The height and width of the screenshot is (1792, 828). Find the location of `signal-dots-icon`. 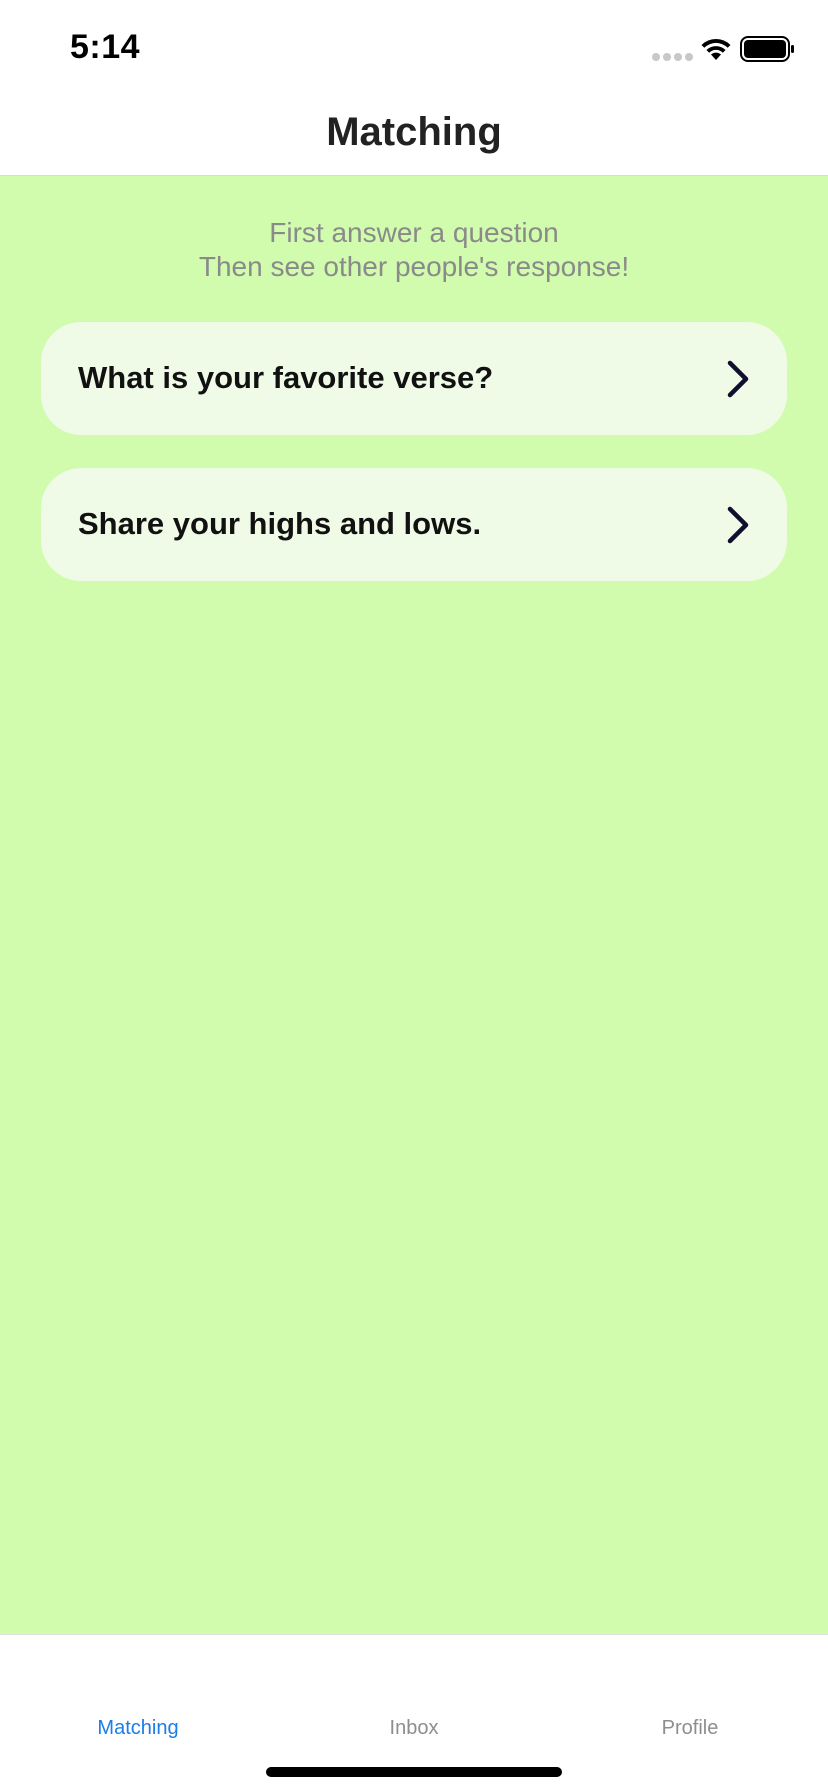

signal-dots-icon is located at coordinates (672, 57).